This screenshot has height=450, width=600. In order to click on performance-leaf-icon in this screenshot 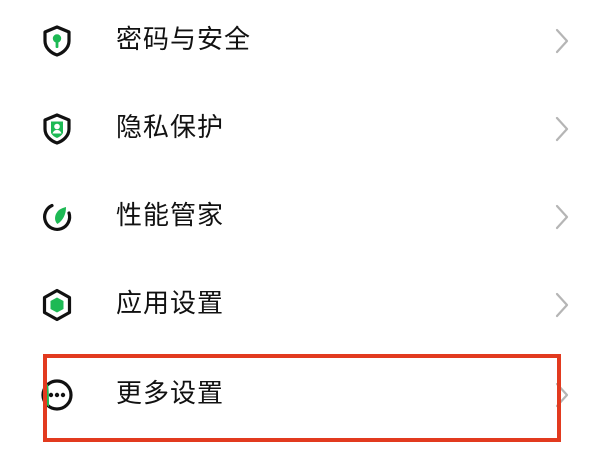, I will do `click(57, 217)`.